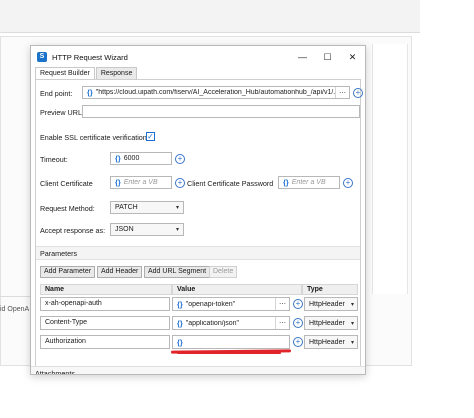 This screenshot has height=418, width=474. I want to click on delete-button: Delete, so click(223, 272).